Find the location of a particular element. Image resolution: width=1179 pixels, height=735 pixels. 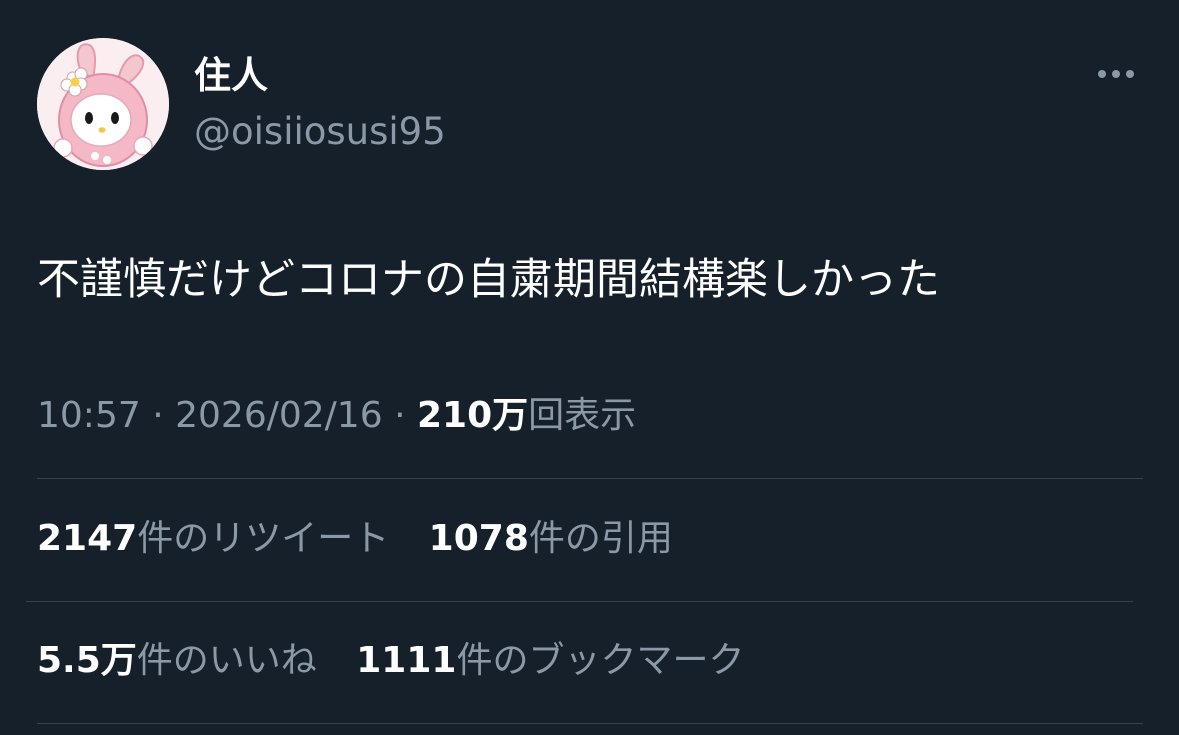

bookmarks-stat: 1111件のブックマーク is located at coordinates (550, 661).